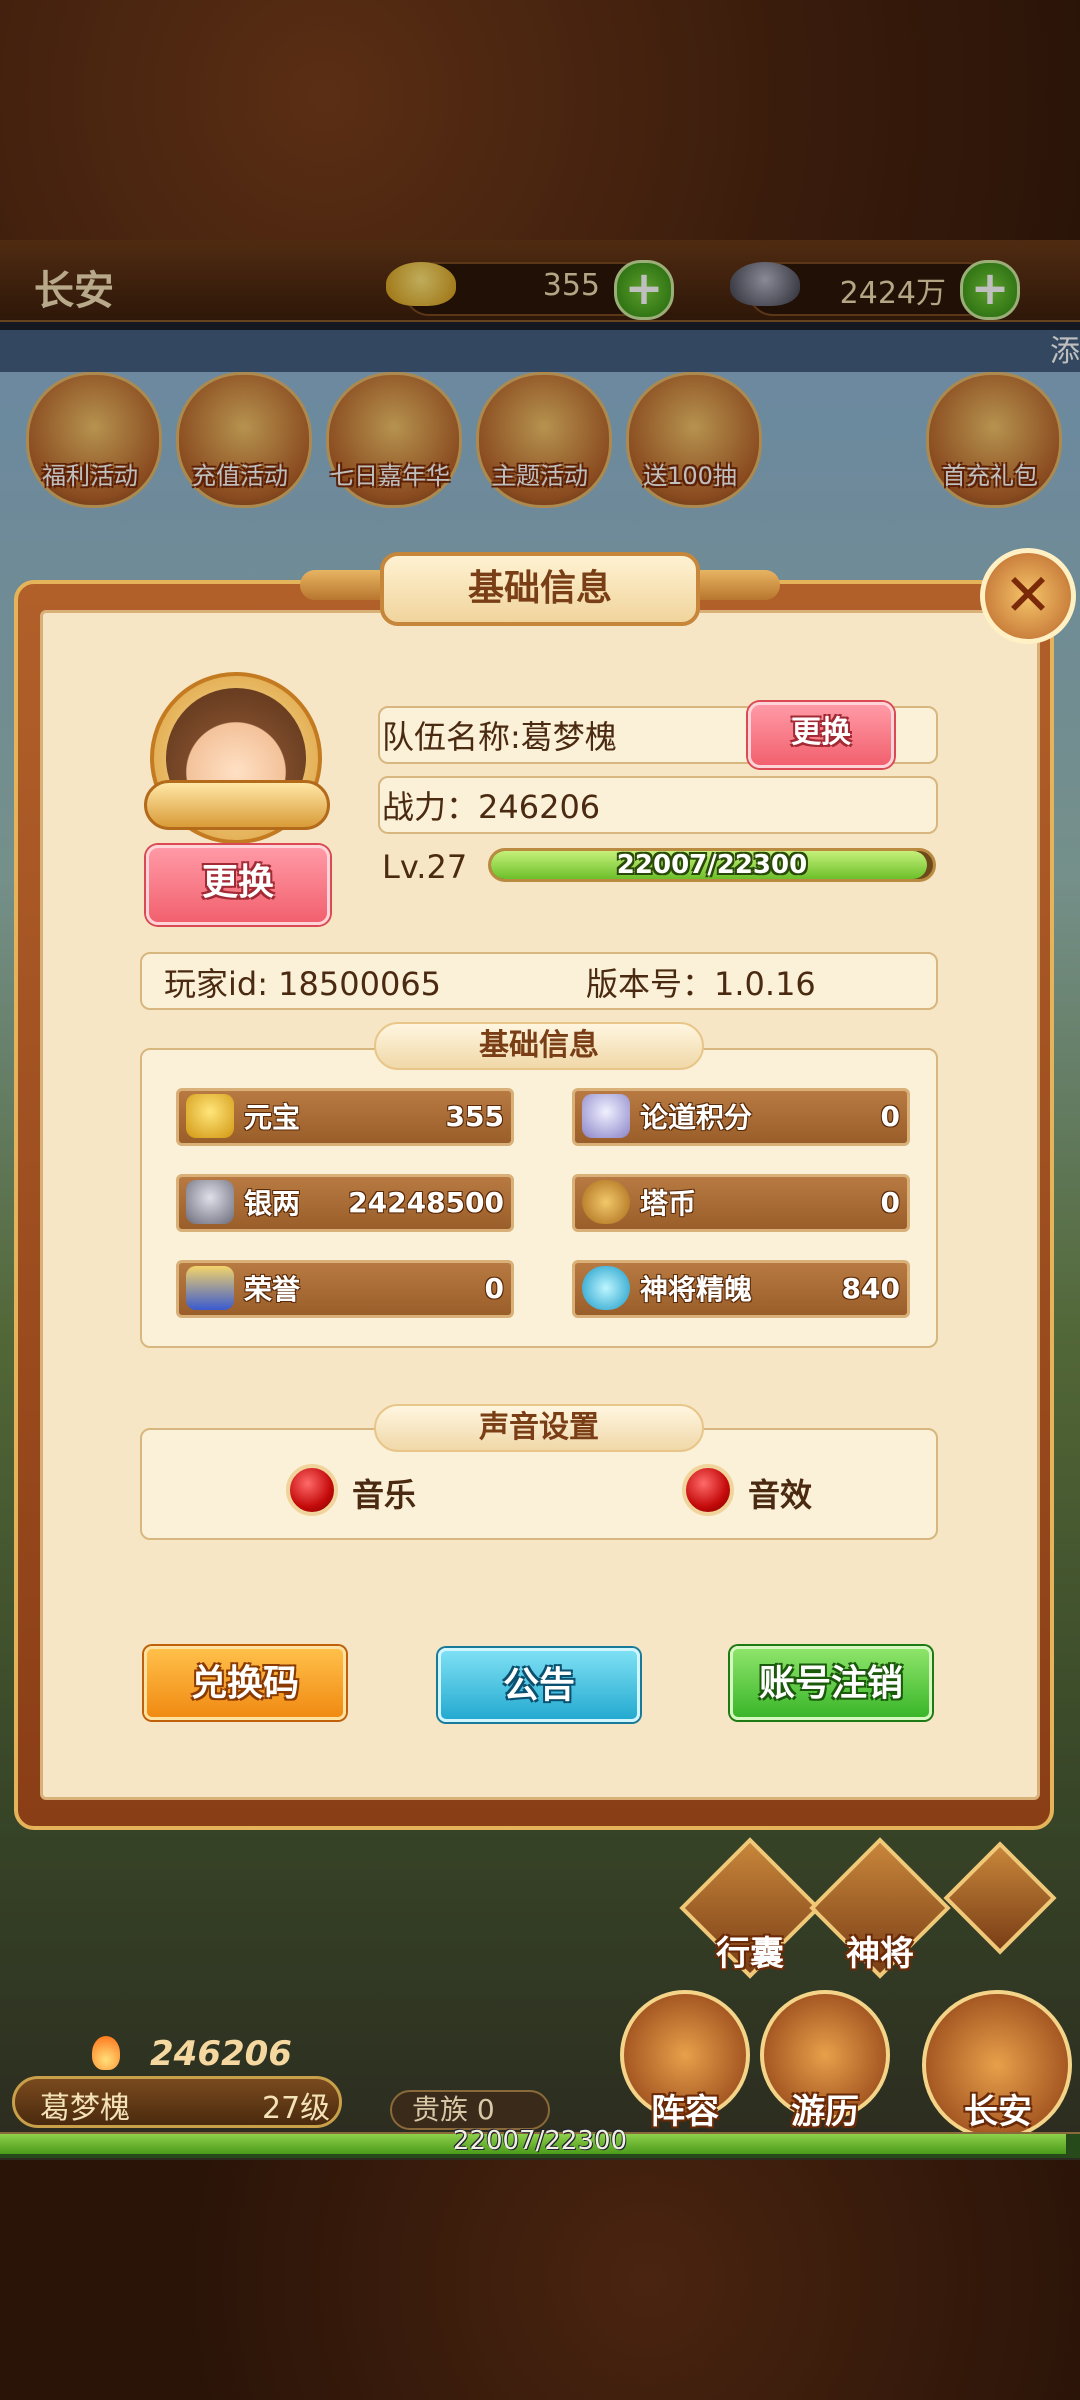  Describe the element at coordinates (491, 807) in the screenshot. I see `power-value: 战力：246206` at that location.